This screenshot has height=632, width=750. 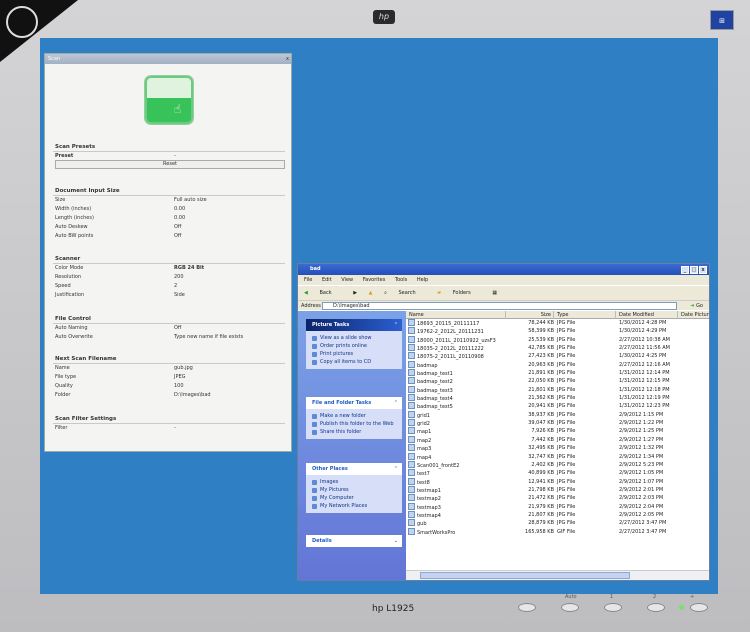 I want to click on go-button: ➜ Go, so click(x=696, y=306).